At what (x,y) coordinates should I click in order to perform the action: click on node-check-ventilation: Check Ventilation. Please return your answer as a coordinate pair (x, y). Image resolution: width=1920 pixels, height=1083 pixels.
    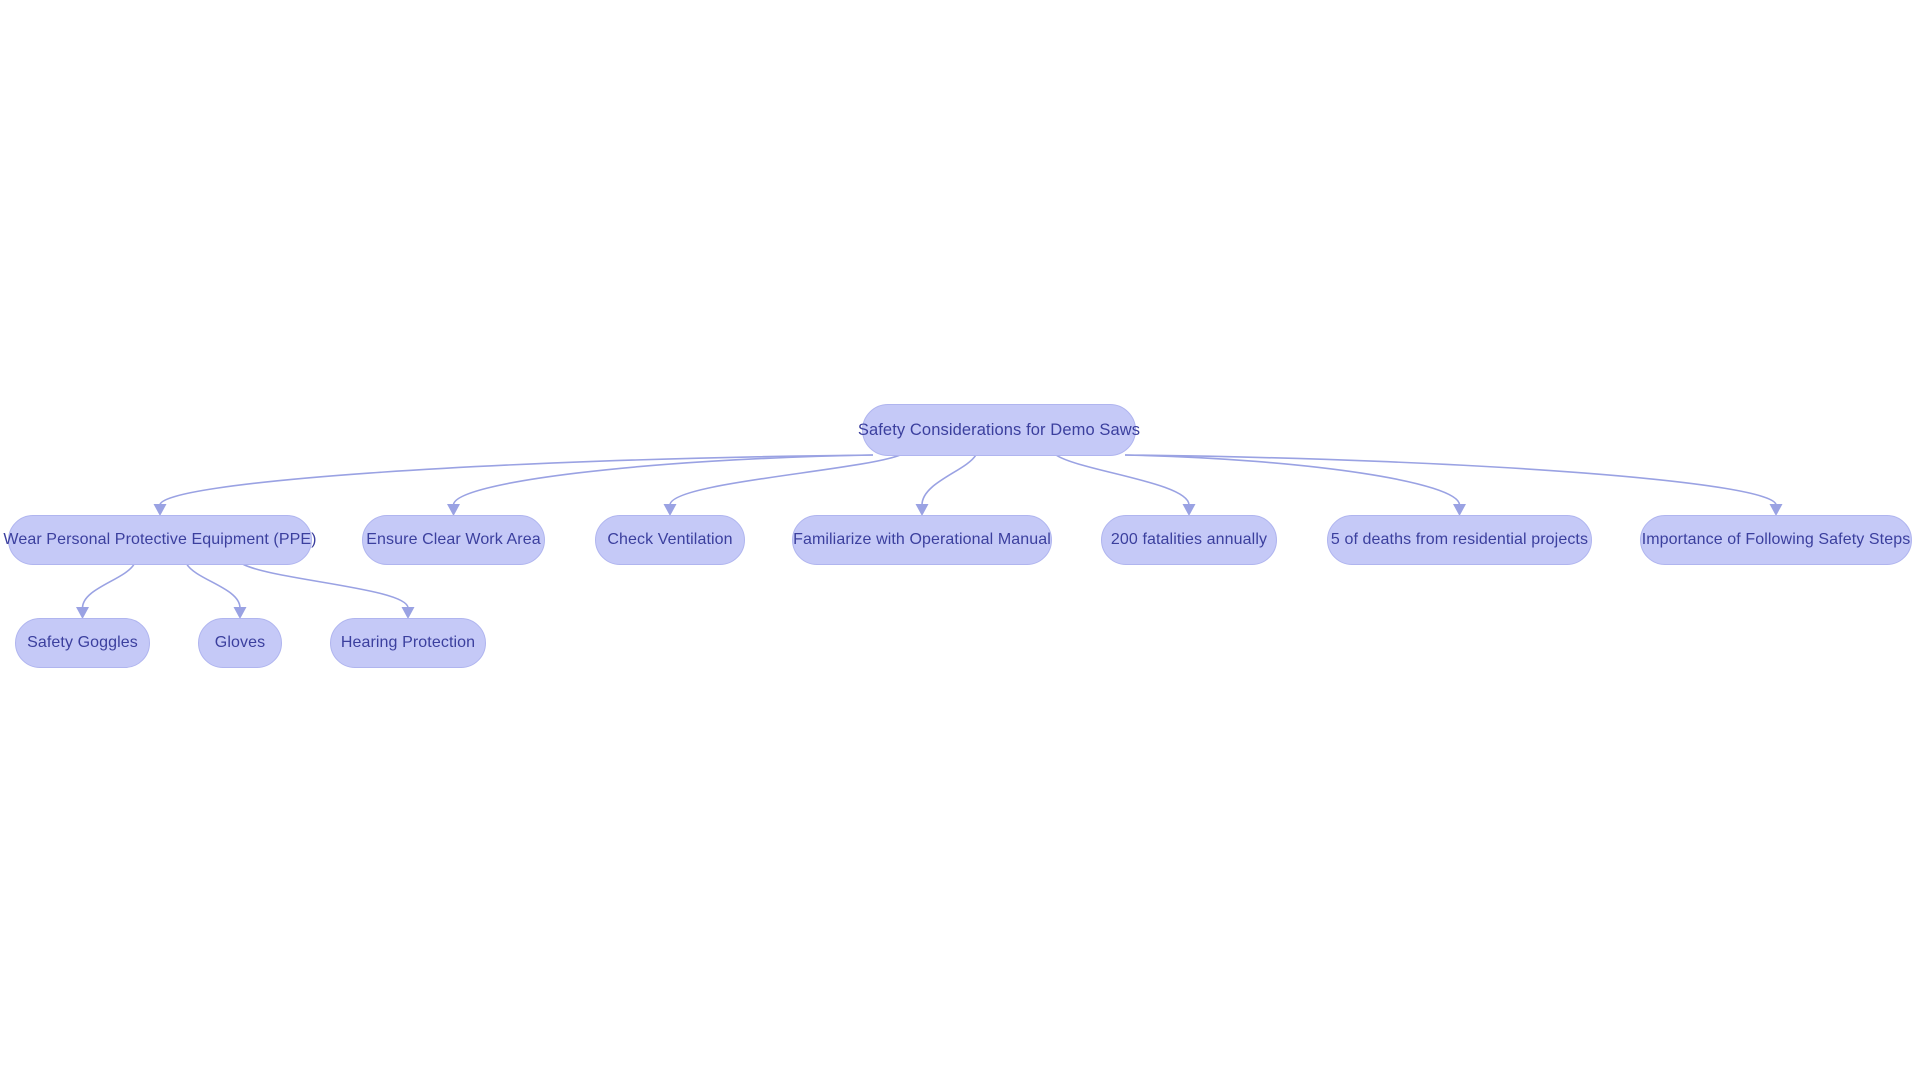
    Looking at the image, I should click on (670, 540).